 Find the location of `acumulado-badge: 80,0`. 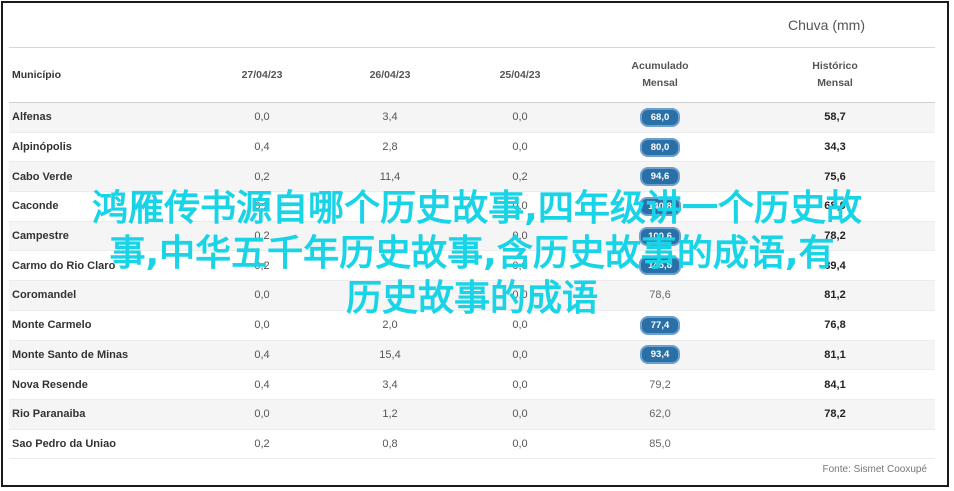

acumulado-badge: 80,0 is located at coordinates (660, 147).